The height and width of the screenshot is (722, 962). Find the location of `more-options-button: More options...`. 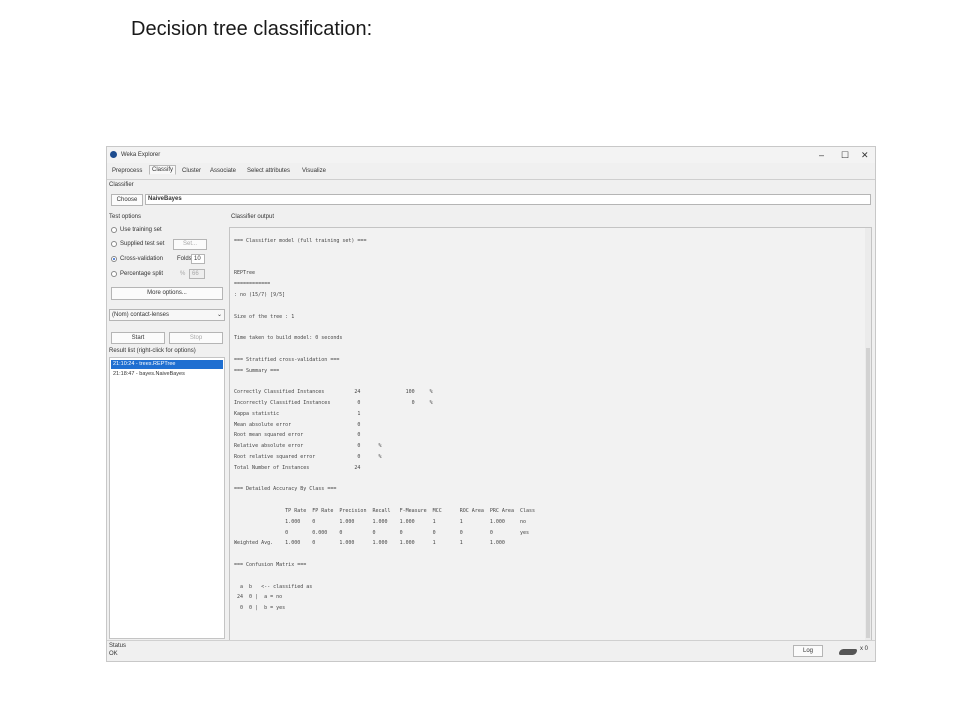

more-options-button: More options... is located at coordinates (167, 293).